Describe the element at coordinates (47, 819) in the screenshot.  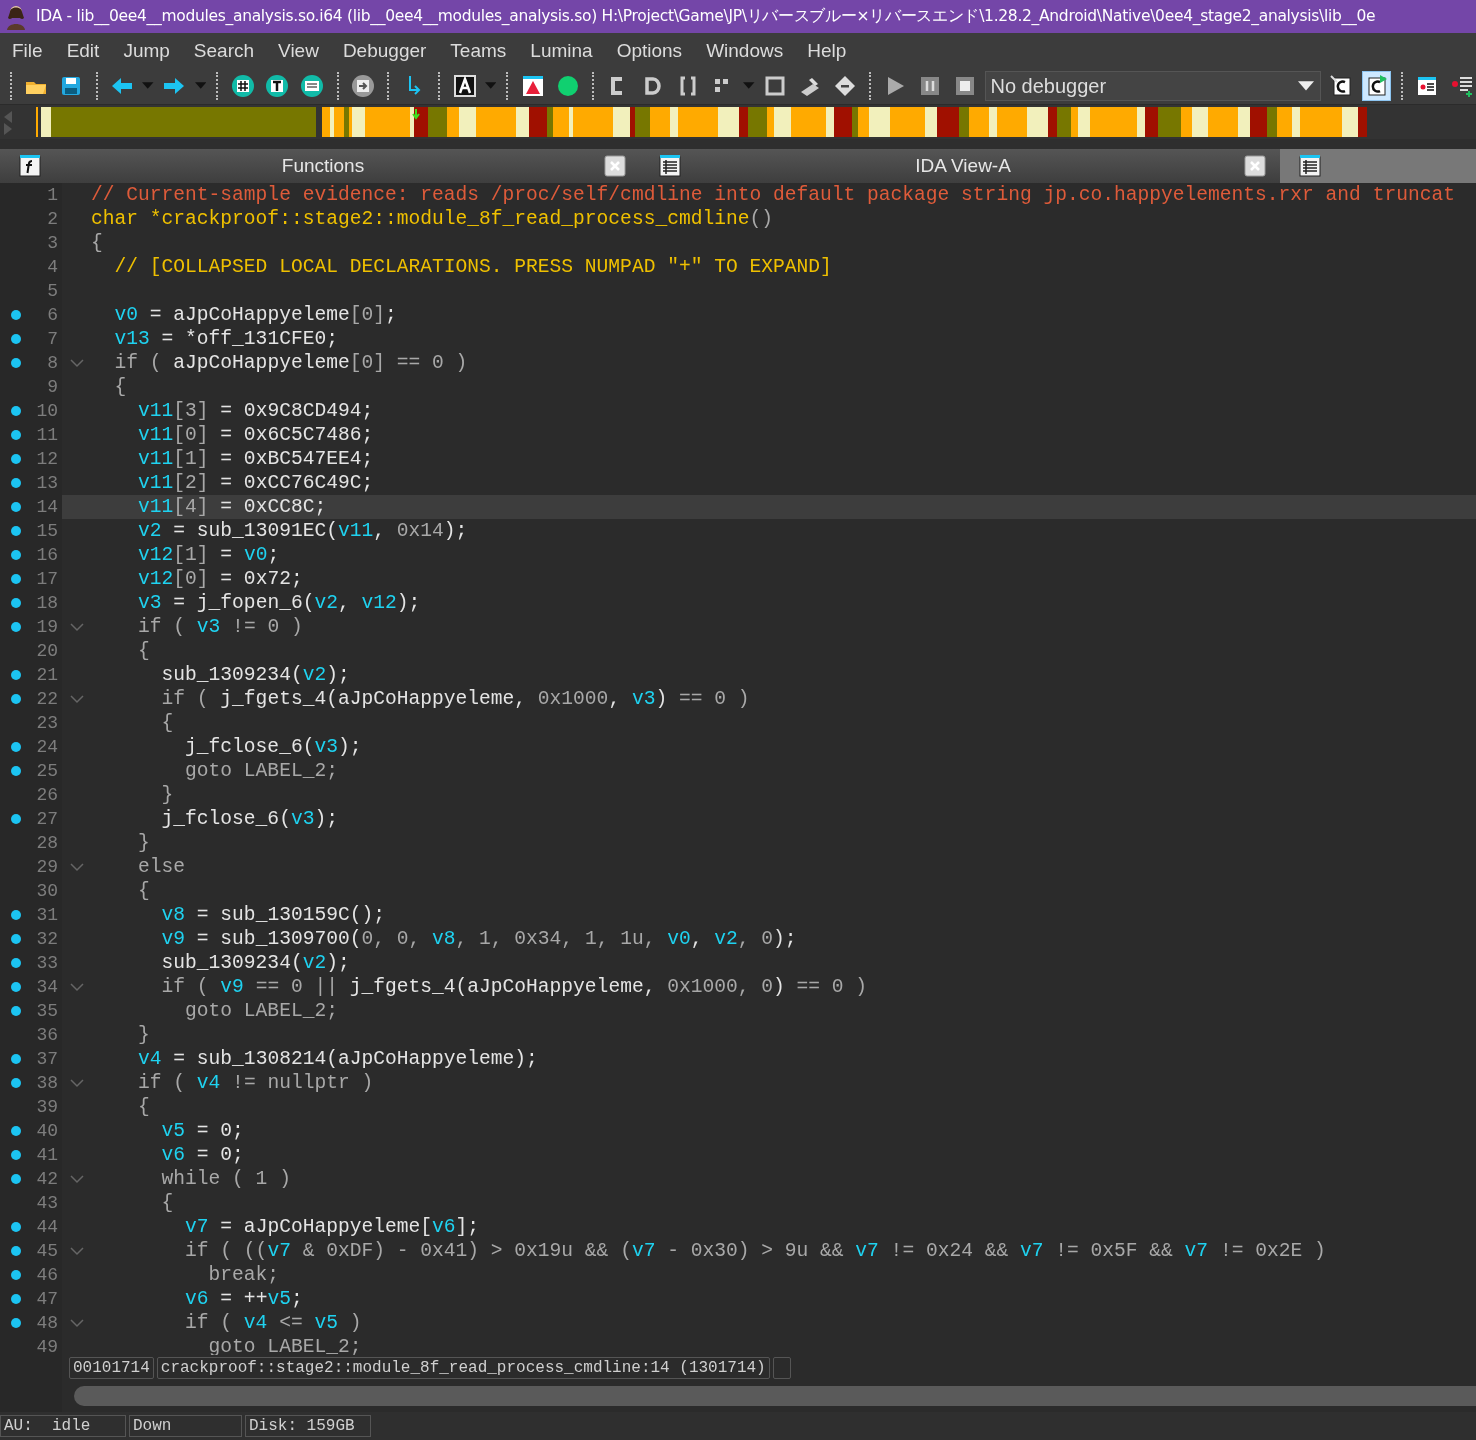
I see `line-number: 27` at that location.